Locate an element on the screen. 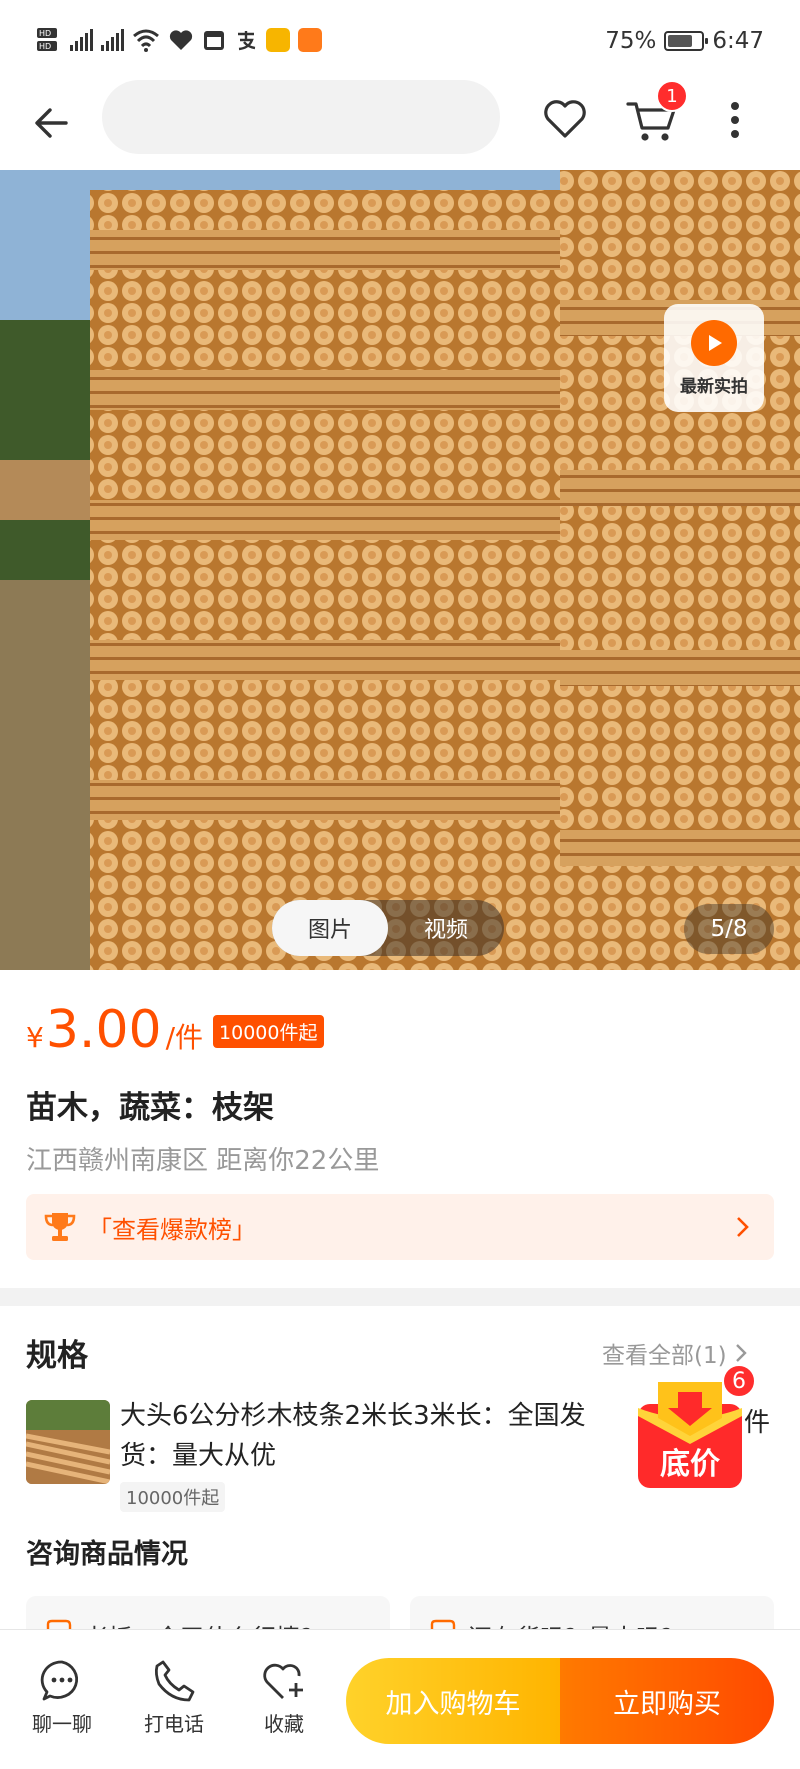  video-app-icon is located at coordinates (310, 40).